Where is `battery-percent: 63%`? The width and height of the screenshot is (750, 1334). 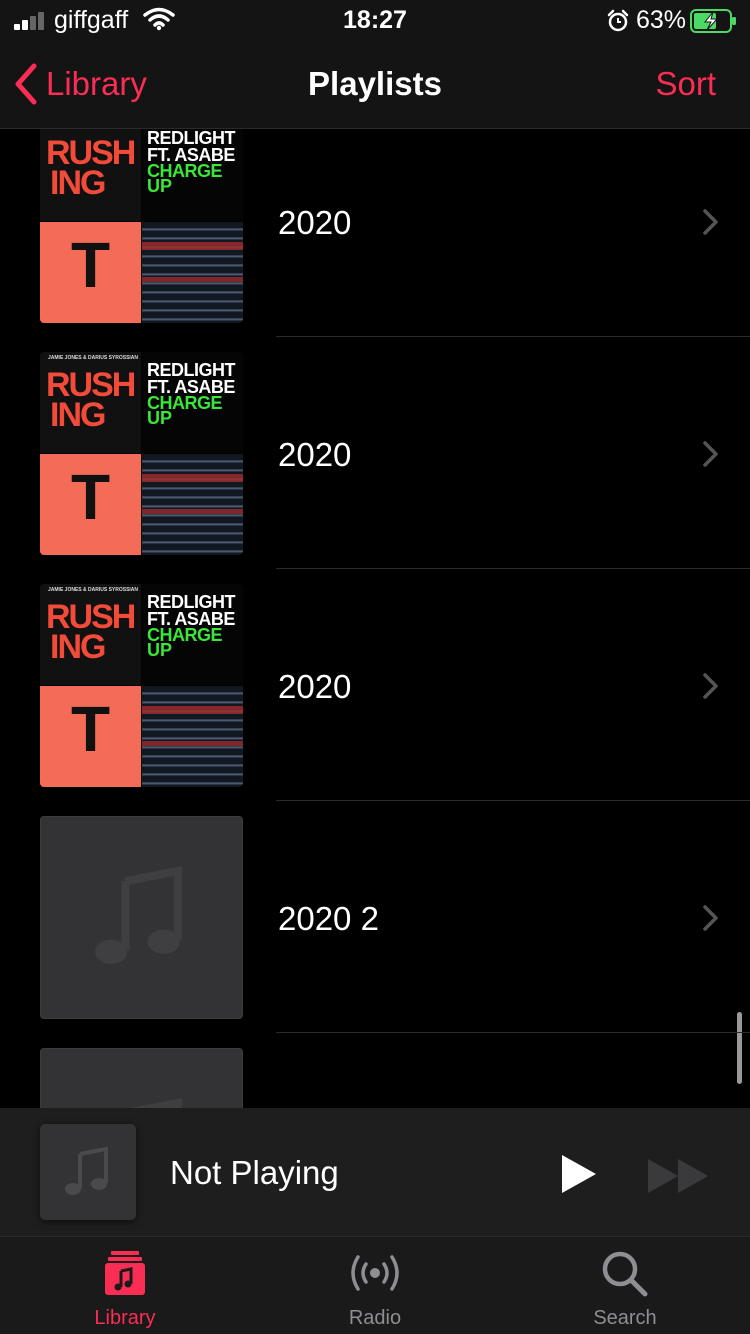
battery-percent: 63% is located at coordinates (661, 20).